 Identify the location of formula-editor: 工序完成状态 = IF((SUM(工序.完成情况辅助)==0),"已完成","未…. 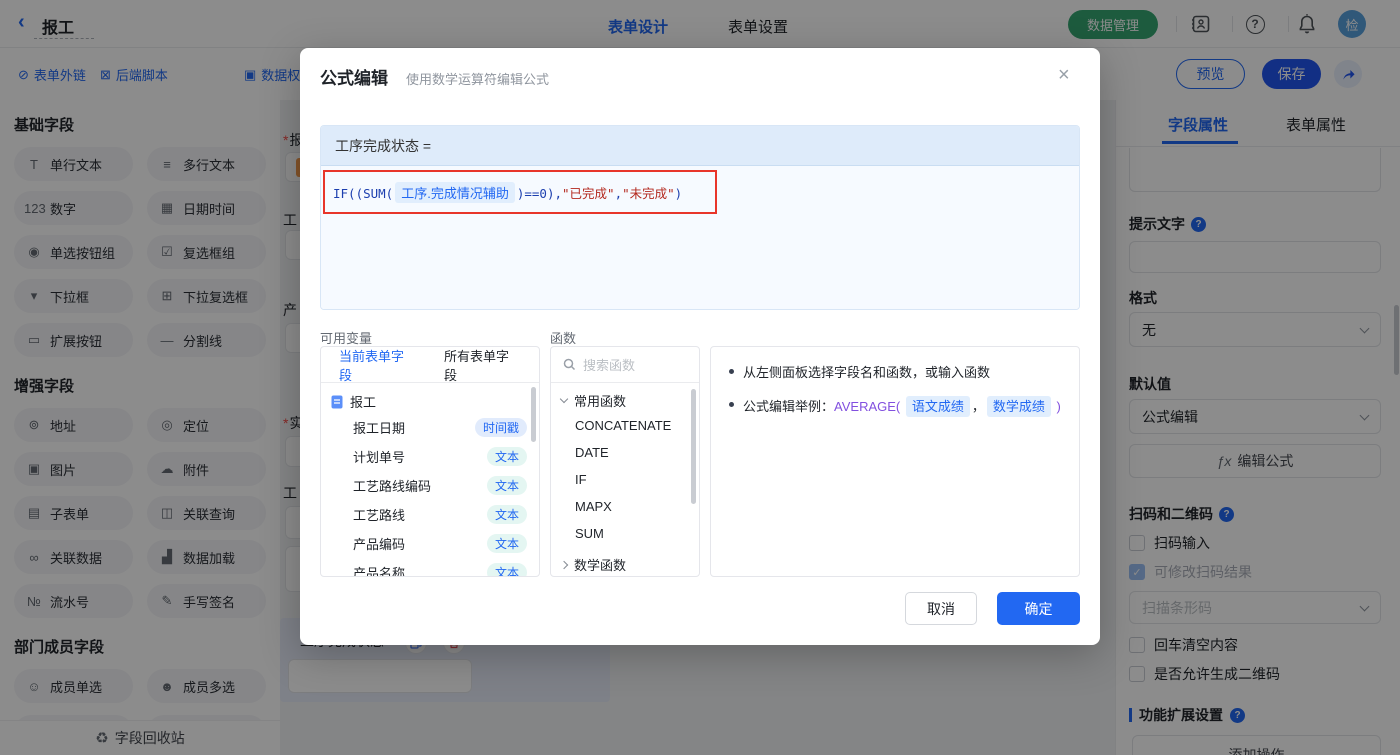
(700, 217).